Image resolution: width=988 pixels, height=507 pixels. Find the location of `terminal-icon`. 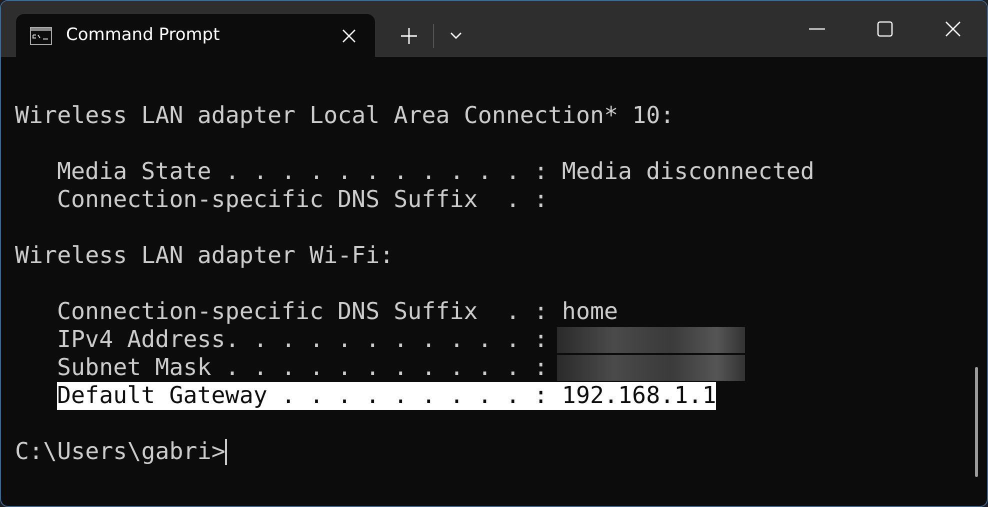

terminal-icon is located at coordinates (41, 35).